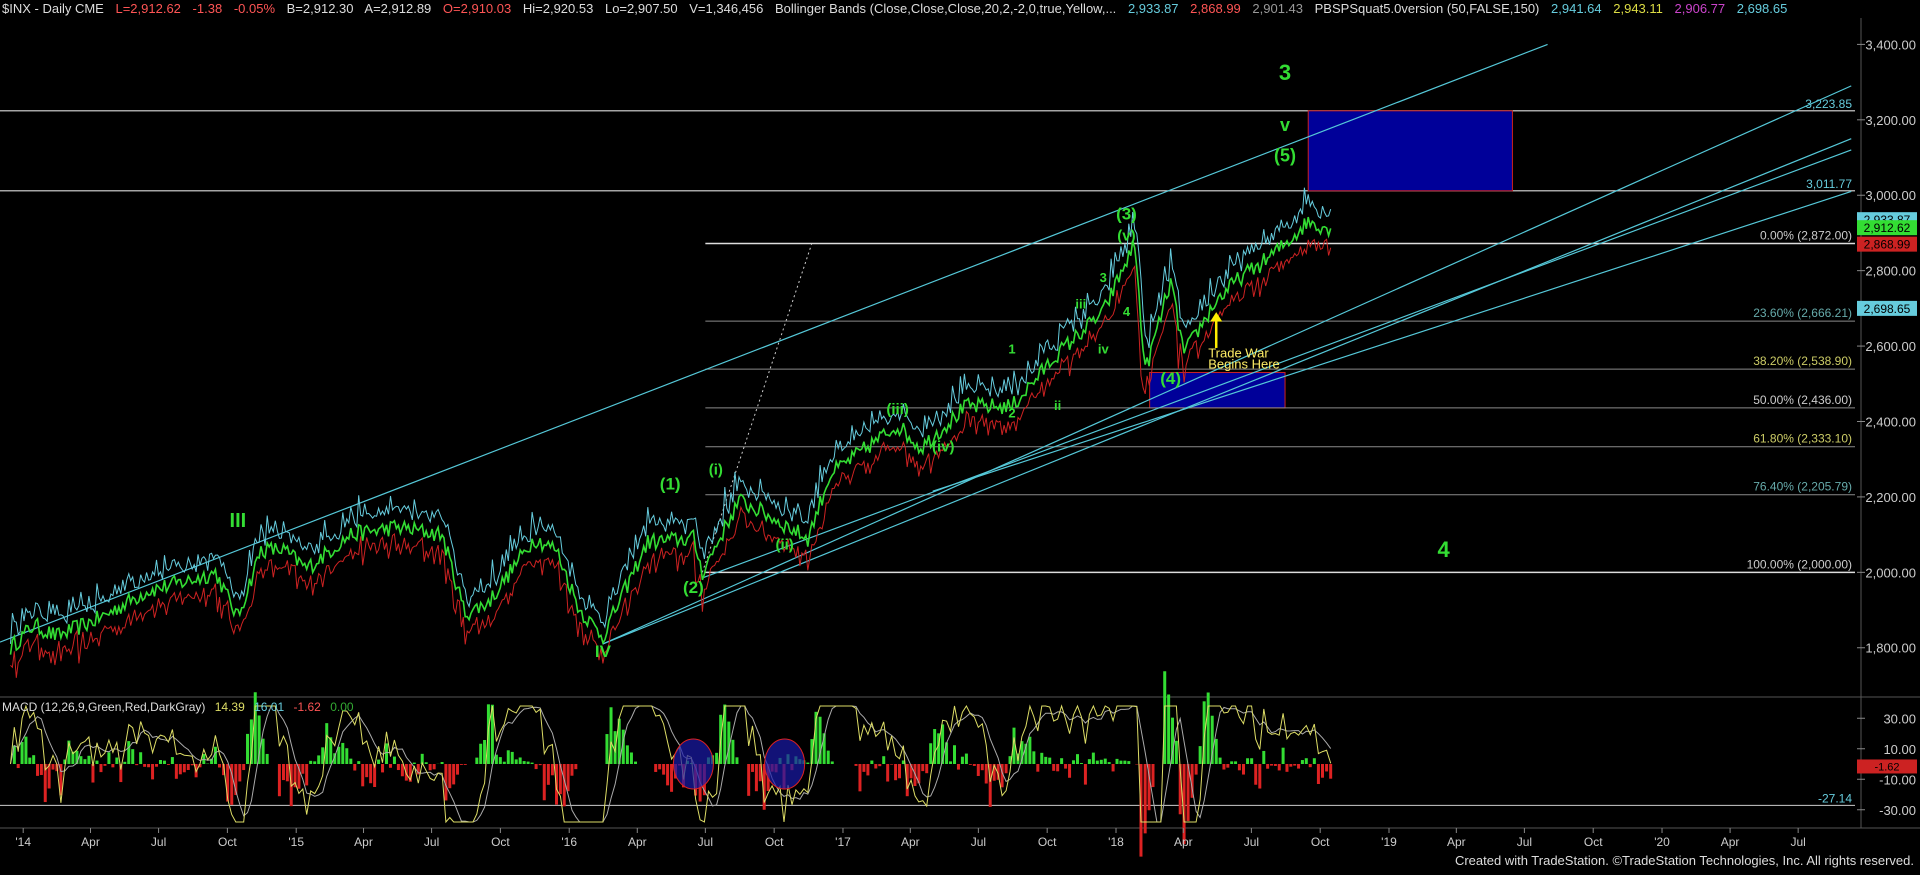  I want to click on squat-v3: 2,906.77, so click(1700, 8).